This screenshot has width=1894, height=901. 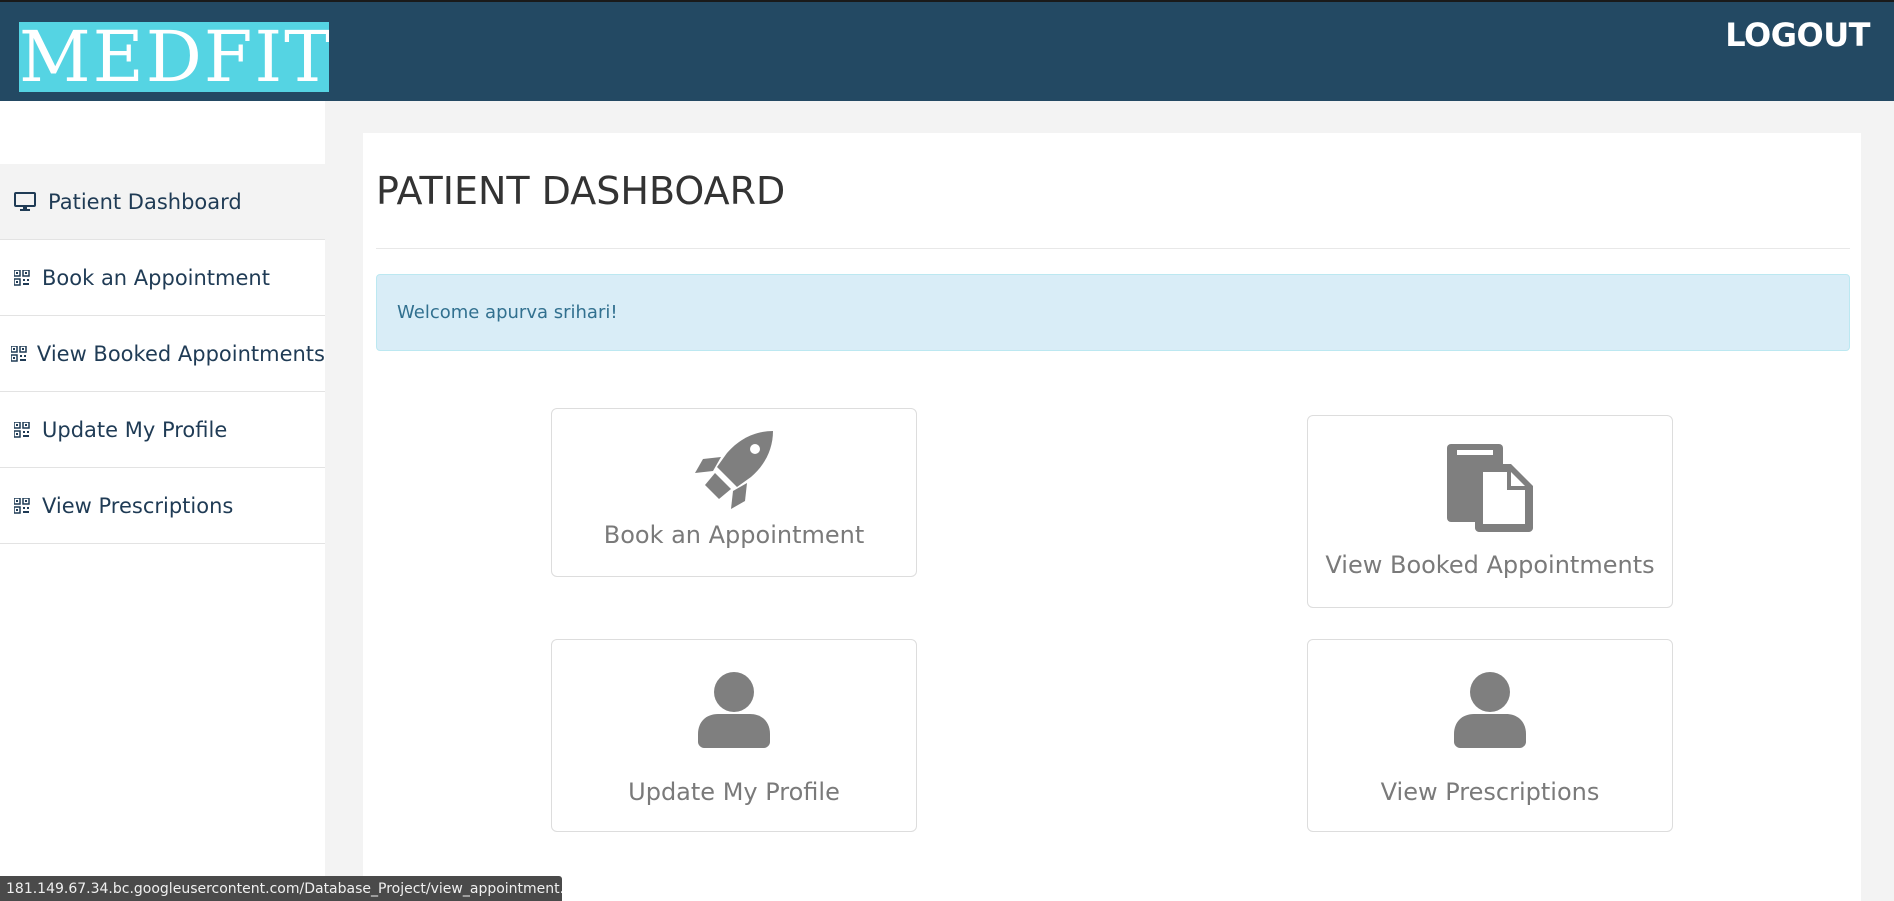 What do you see at coordinates (156, 277) in the screenshot?
I see `sidebar-item-label: Book an Appointment` at bounding box center [156, 277].